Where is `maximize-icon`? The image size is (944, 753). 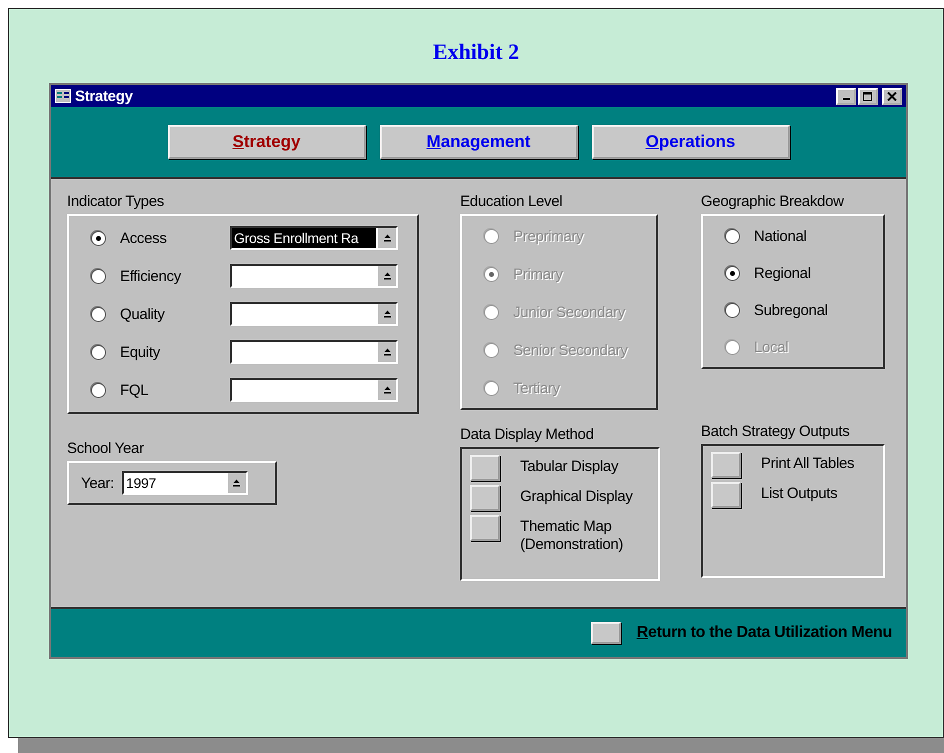
maximize-icon is located at coordinates (868, 96).